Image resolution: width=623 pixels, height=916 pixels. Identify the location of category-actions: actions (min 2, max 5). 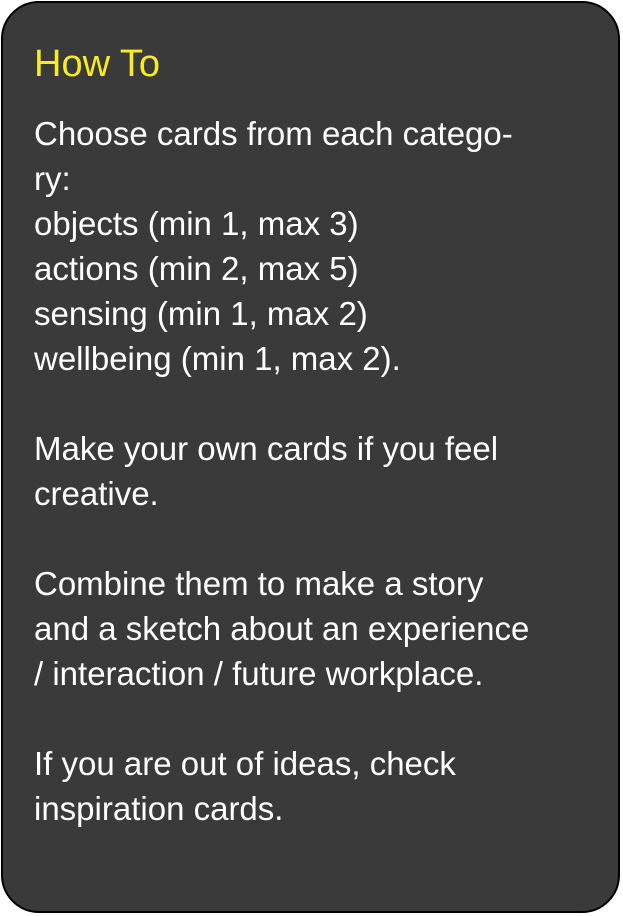
(196, 268).